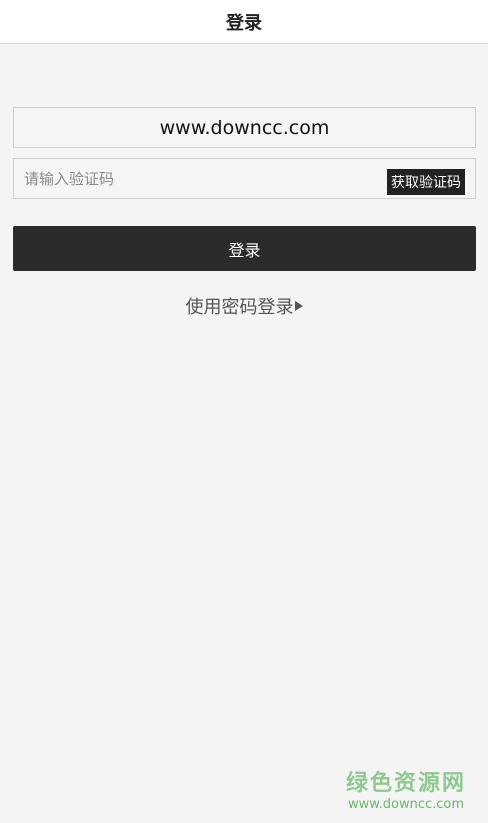 The height and width of the screenshot is (823, 488). I want to click on watermark-logo: 绿色资源网 www.downcc.com, so click(406, 792).